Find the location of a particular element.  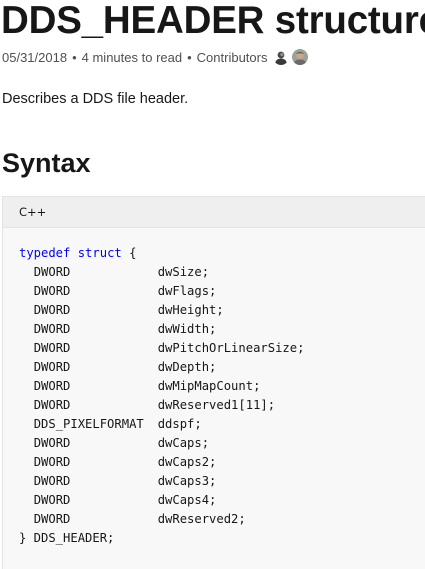

code-line-member: DWORD dwPitchOrLinearSize; is located at coordinates (162, 348).